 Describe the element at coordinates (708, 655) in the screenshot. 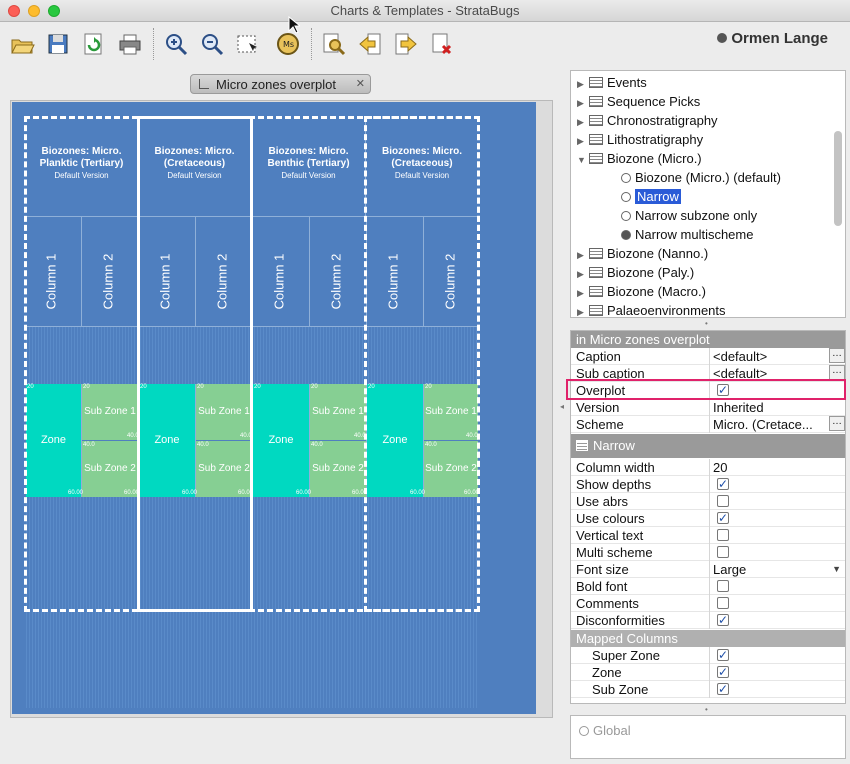

I see `prop-mapped-super-zone: Super Zone ✓` at that location.